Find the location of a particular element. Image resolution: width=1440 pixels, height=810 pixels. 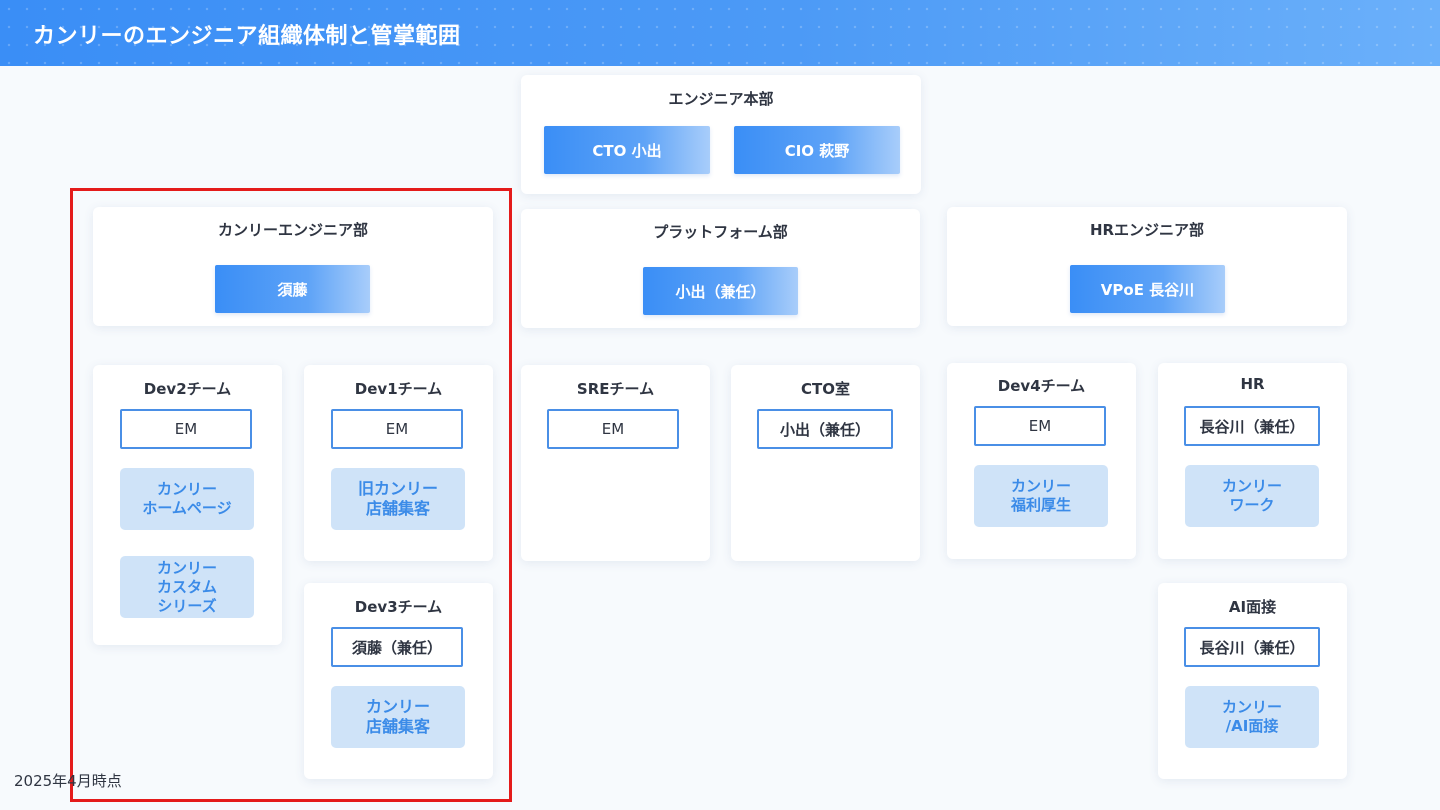

service-label: カンリー 店舗集客 is located at coordinates (397, 716).